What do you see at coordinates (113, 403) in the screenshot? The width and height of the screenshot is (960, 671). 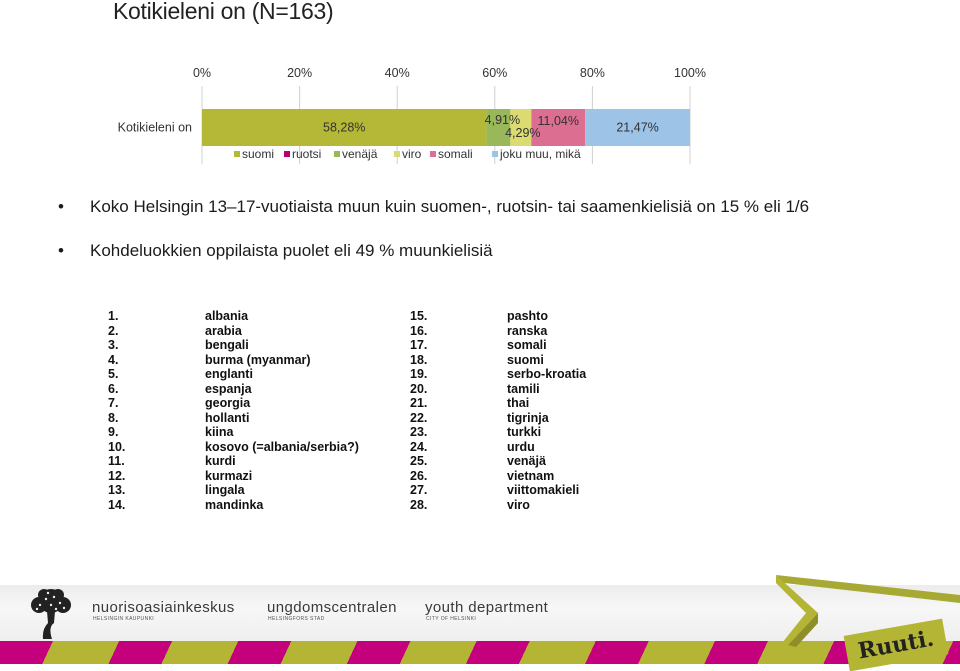 I see `language-number: 7.` at bounding box center [113, 403].